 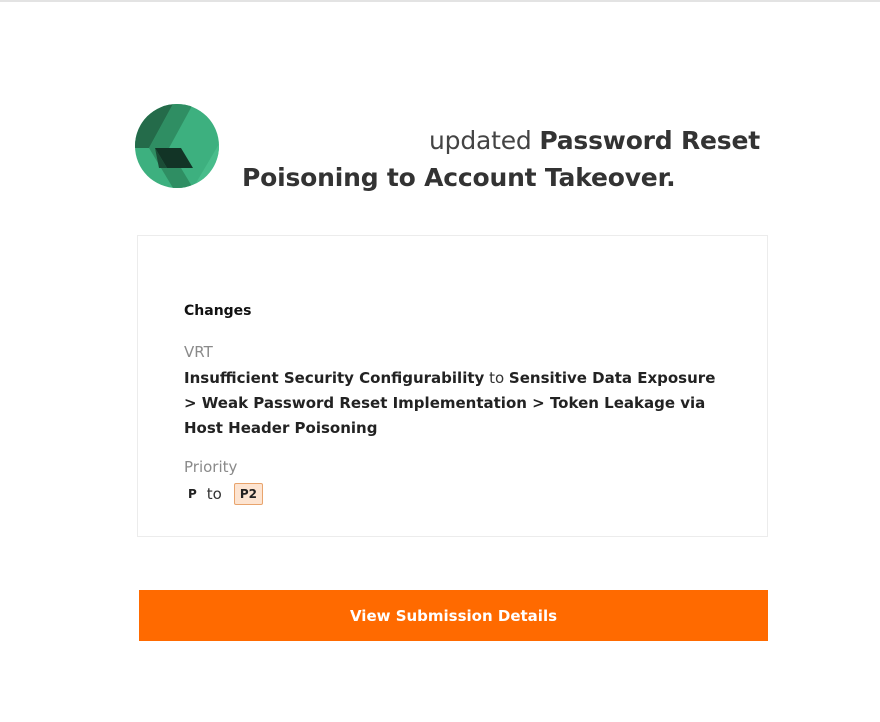 I want to click on company-logo-icon, so click(x=177, y=146).